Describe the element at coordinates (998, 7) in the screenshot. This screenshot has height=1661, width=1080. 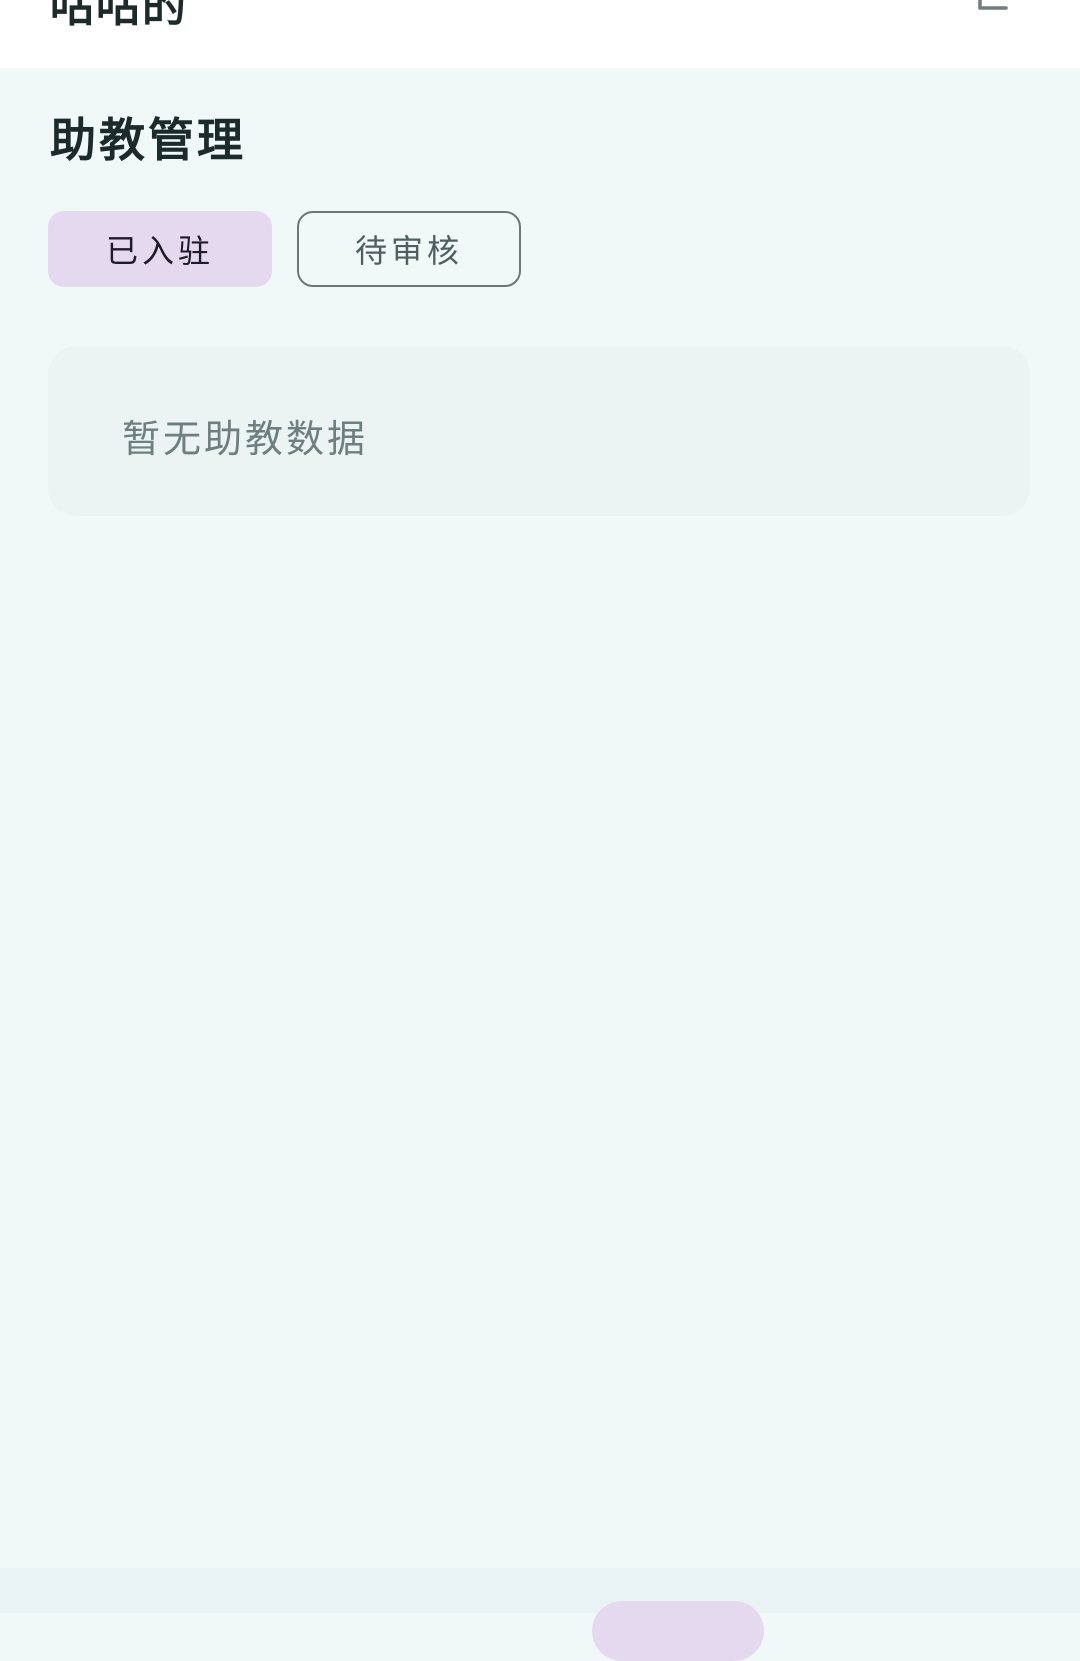
I see `logout-icon` at that location.